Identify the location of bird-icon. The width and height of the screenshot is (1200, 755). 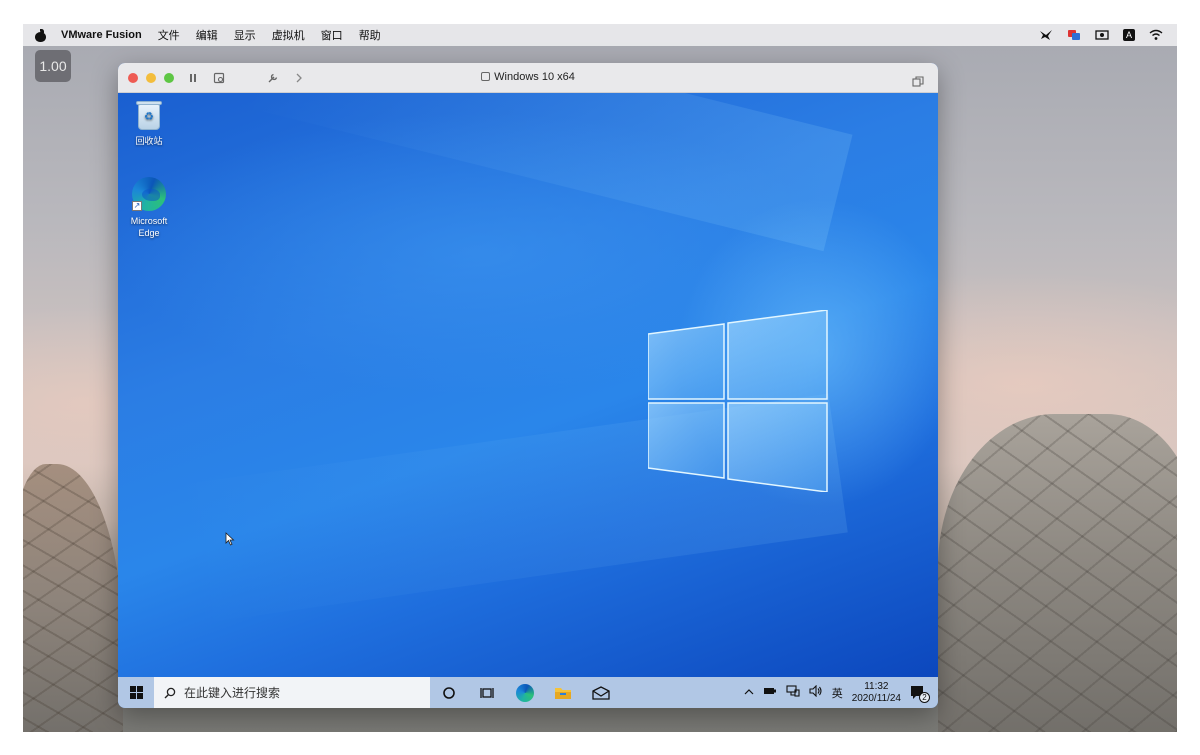
(1046, 35).